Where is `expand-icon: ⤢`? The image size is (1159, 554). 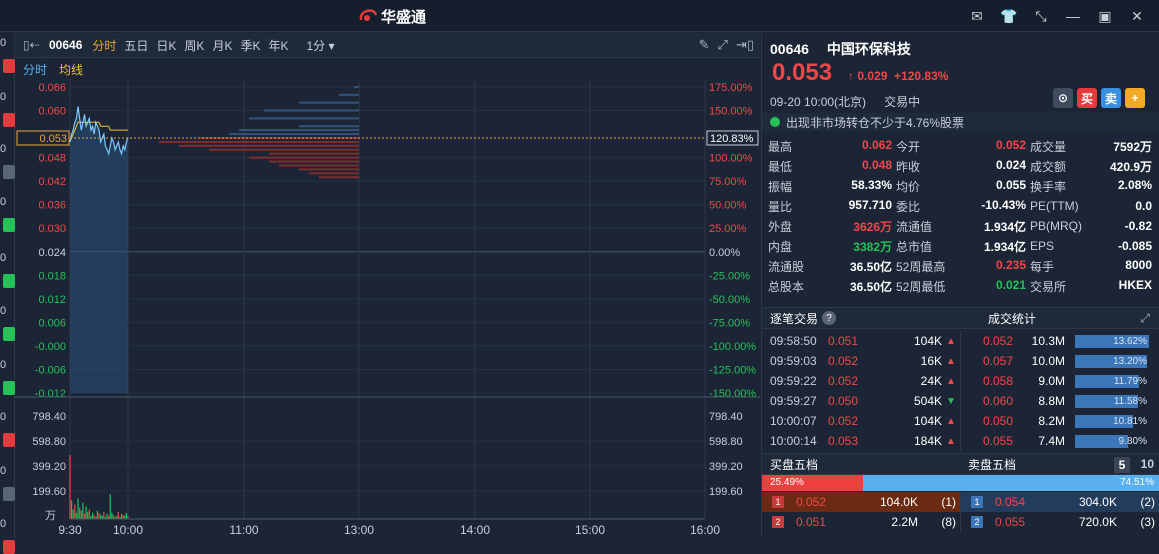
expand-icon: ⤢ is located at coordinates (1145, 318).